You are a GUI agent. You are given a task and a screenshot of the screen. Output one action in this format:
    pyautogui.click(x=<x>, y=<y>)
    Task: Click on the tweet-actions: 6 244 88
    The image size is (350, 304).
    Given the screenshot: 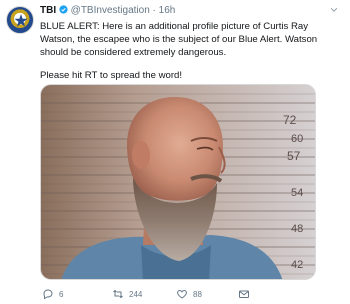 What is the action you would take?
    pyautogui.click(x=190, y=294)
    